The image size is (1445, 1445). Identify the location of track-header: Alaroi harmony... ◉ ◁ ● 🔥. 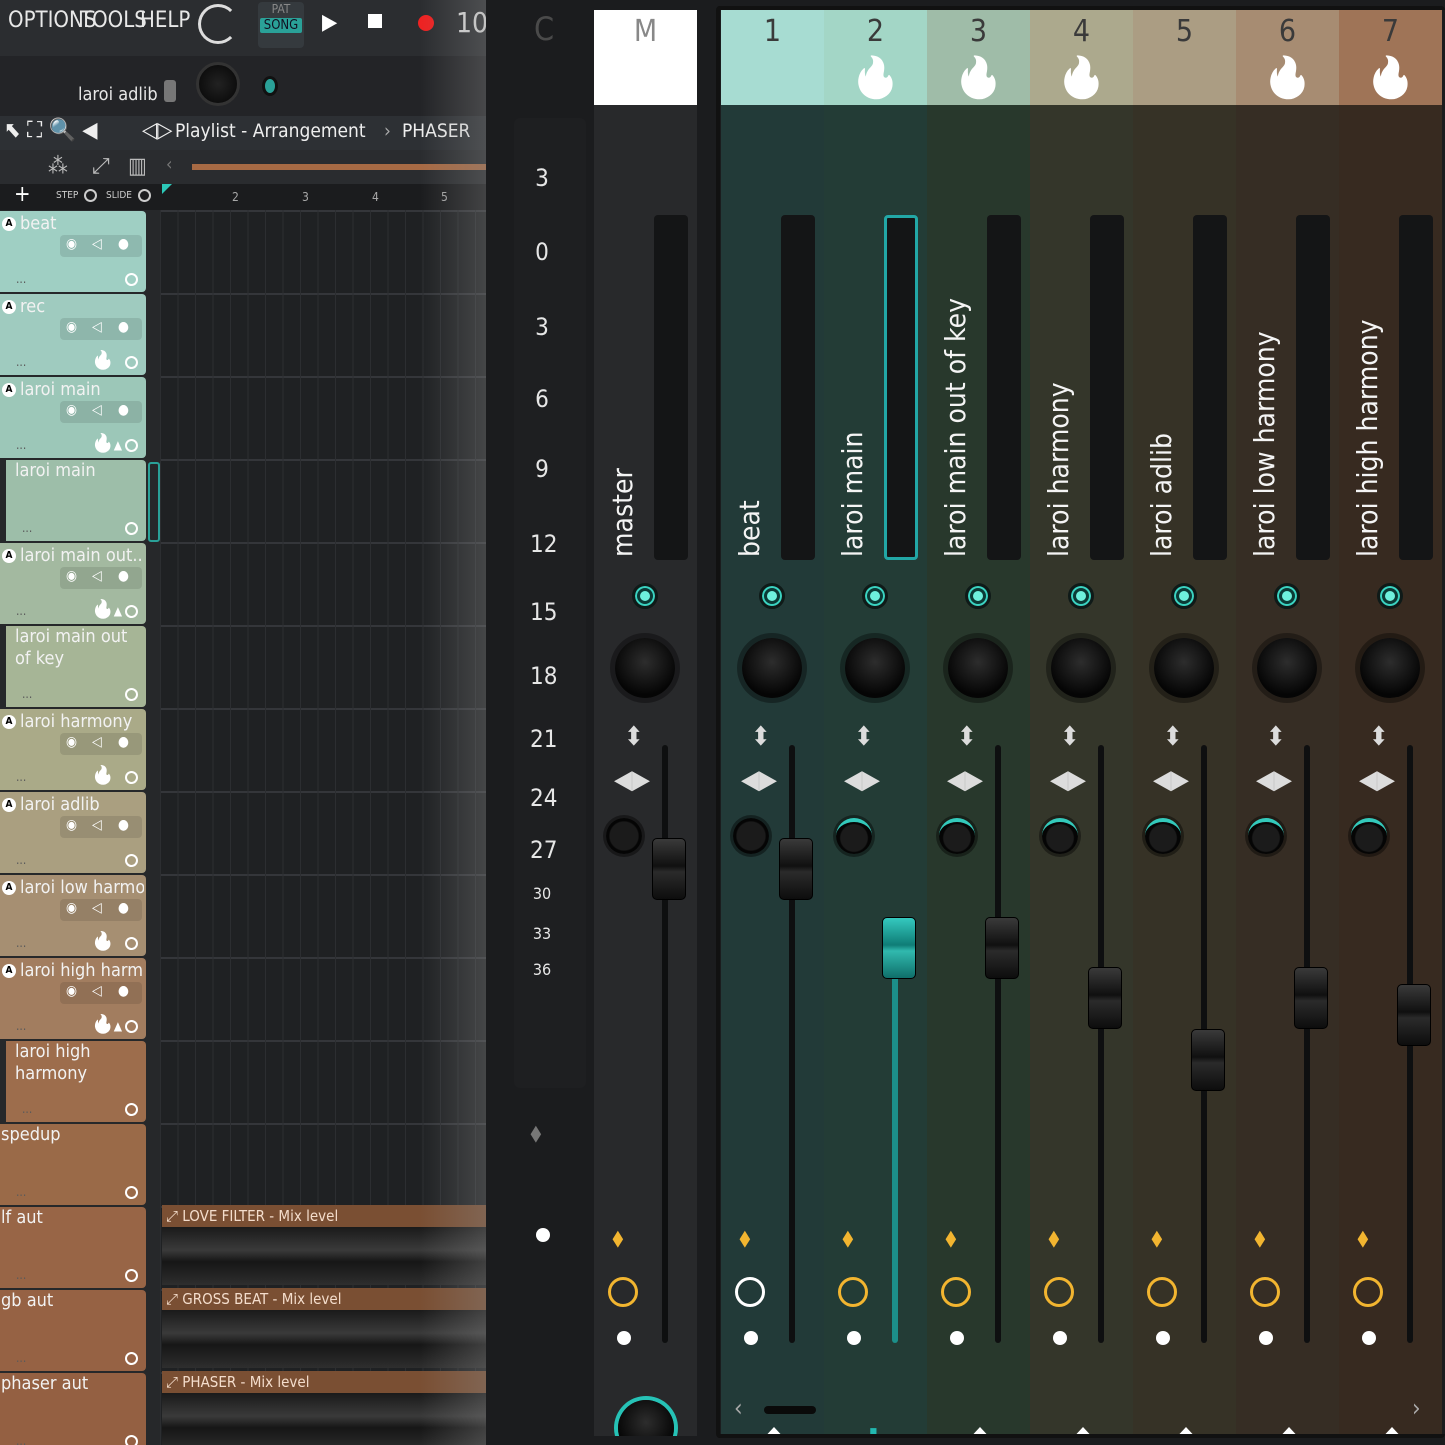
(73, 749).